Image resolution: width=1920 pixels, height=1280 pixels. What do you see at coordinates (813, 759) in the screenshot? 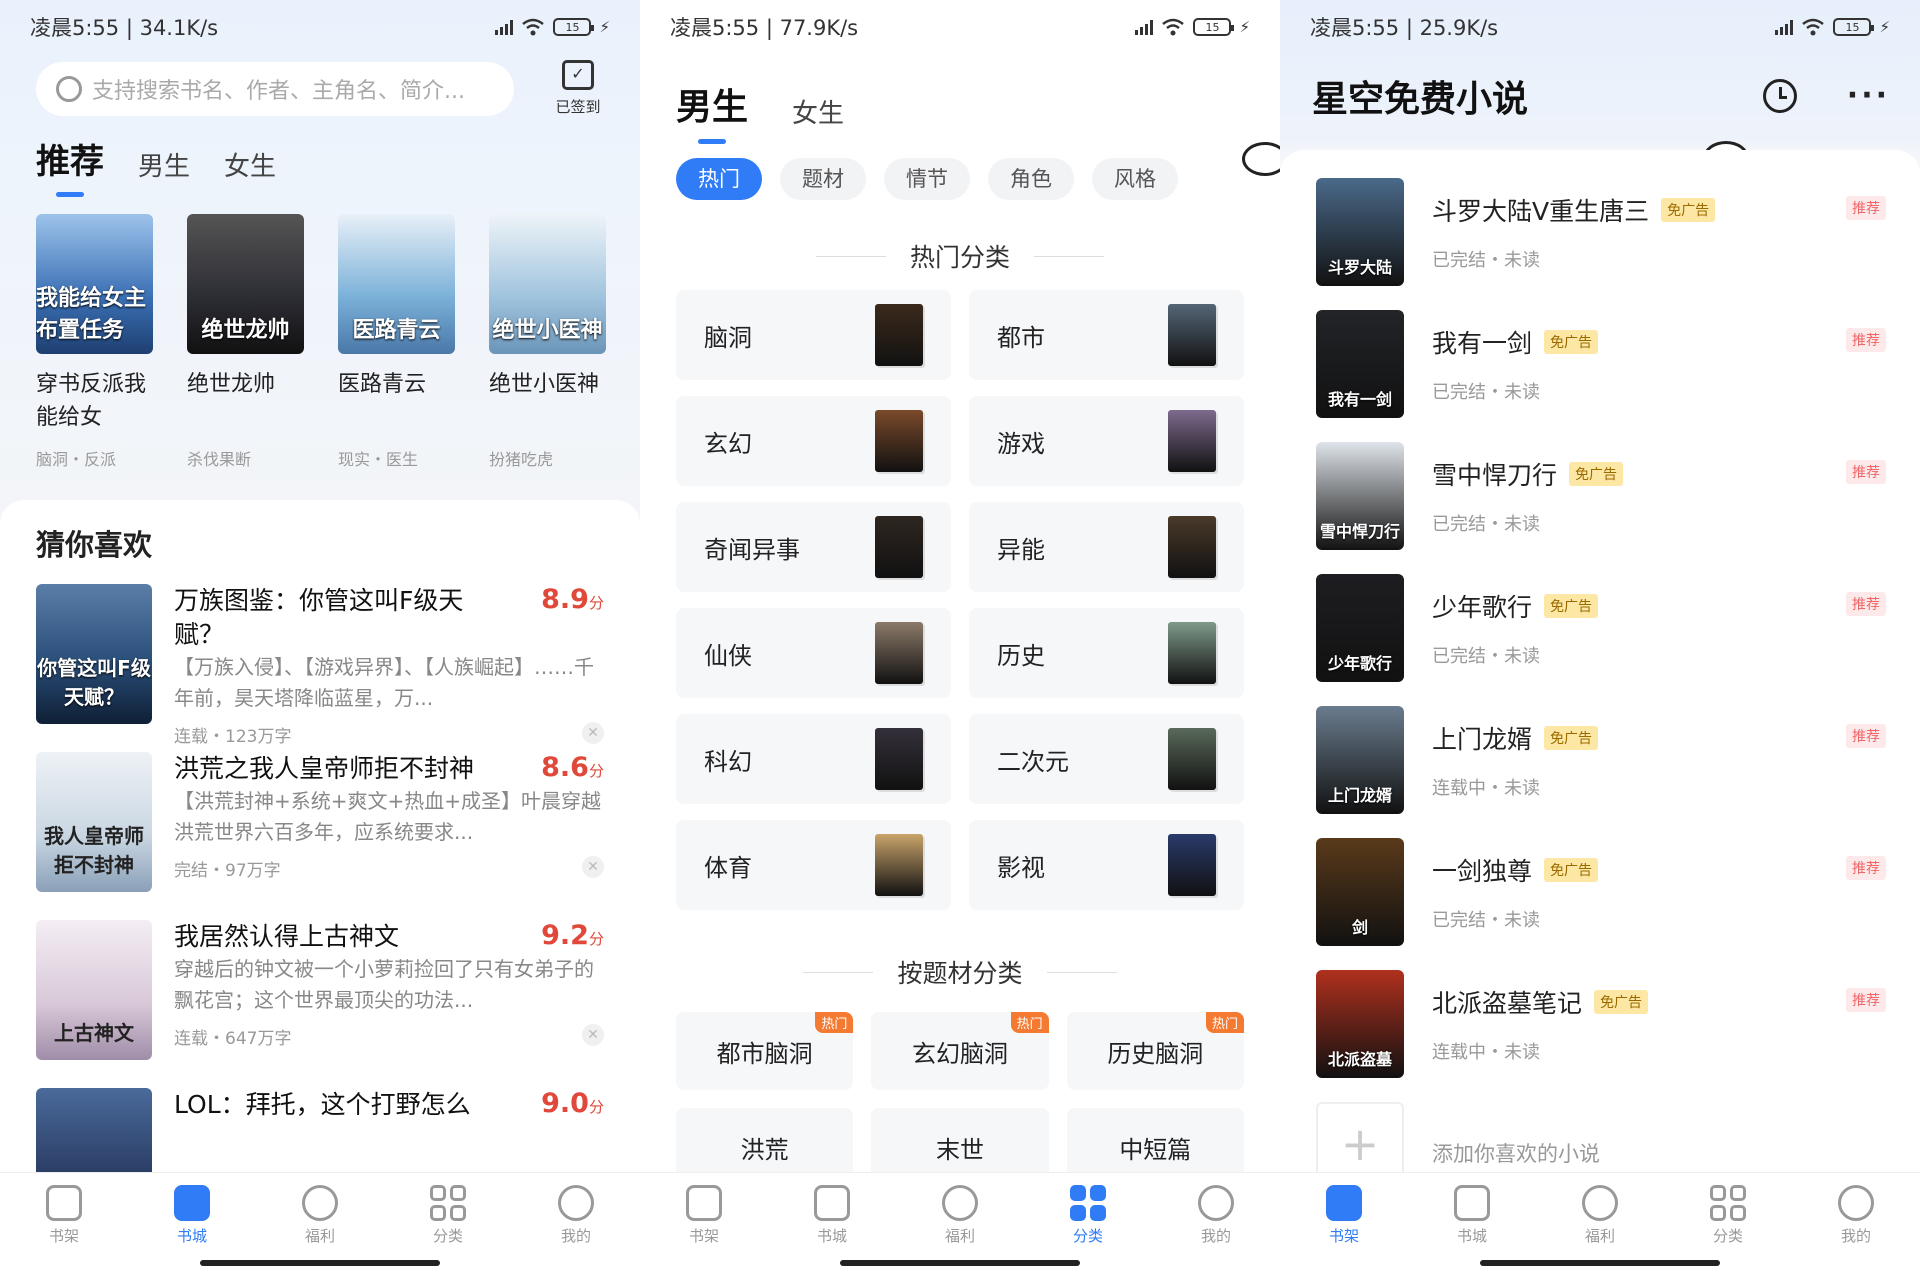
I see `category-item: 科幻` at bounding box center [813, 759].